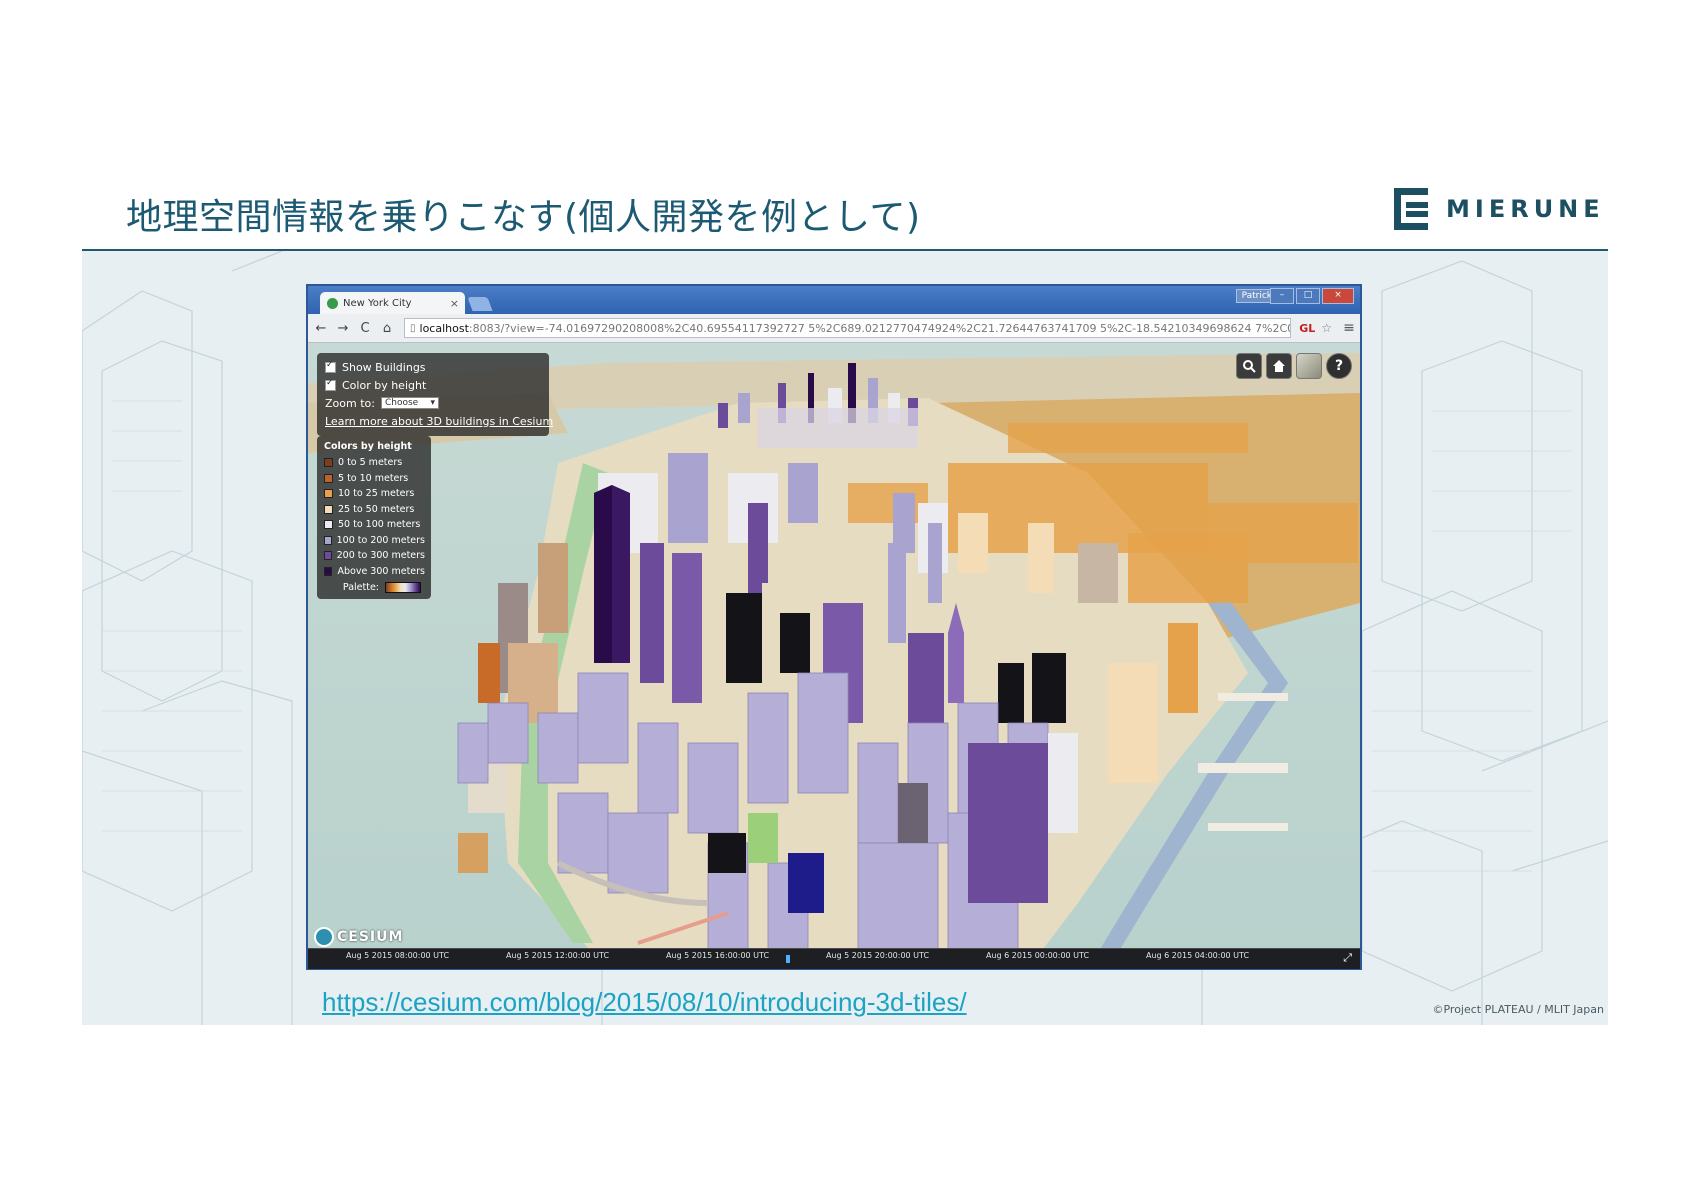 This screenshot has height=1190, width=1684. Describe the element at coordinates (718, 955) in the screenshot. I see `timeline-tick: Aug 5 2015 16:00:00 UTC` at that location.